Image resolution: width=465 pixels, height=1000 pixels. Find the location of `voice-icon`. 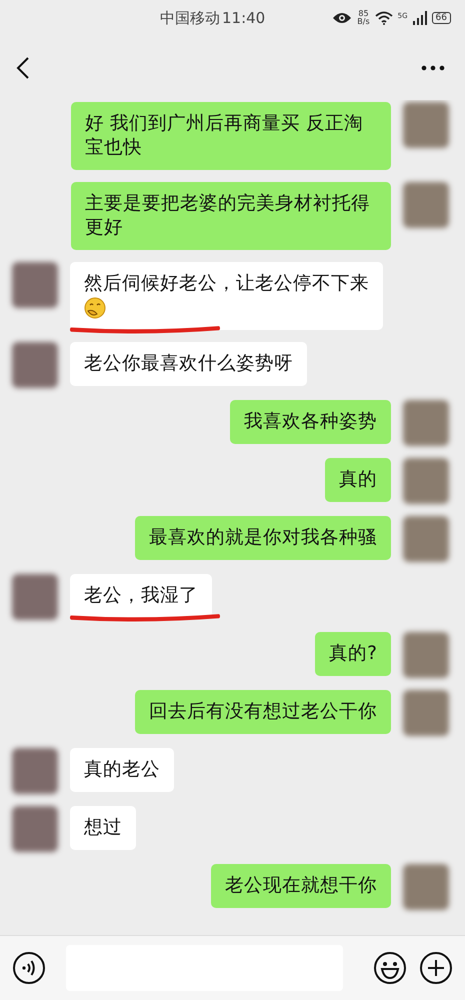

voice-icon is located at coordinates (29, 968).